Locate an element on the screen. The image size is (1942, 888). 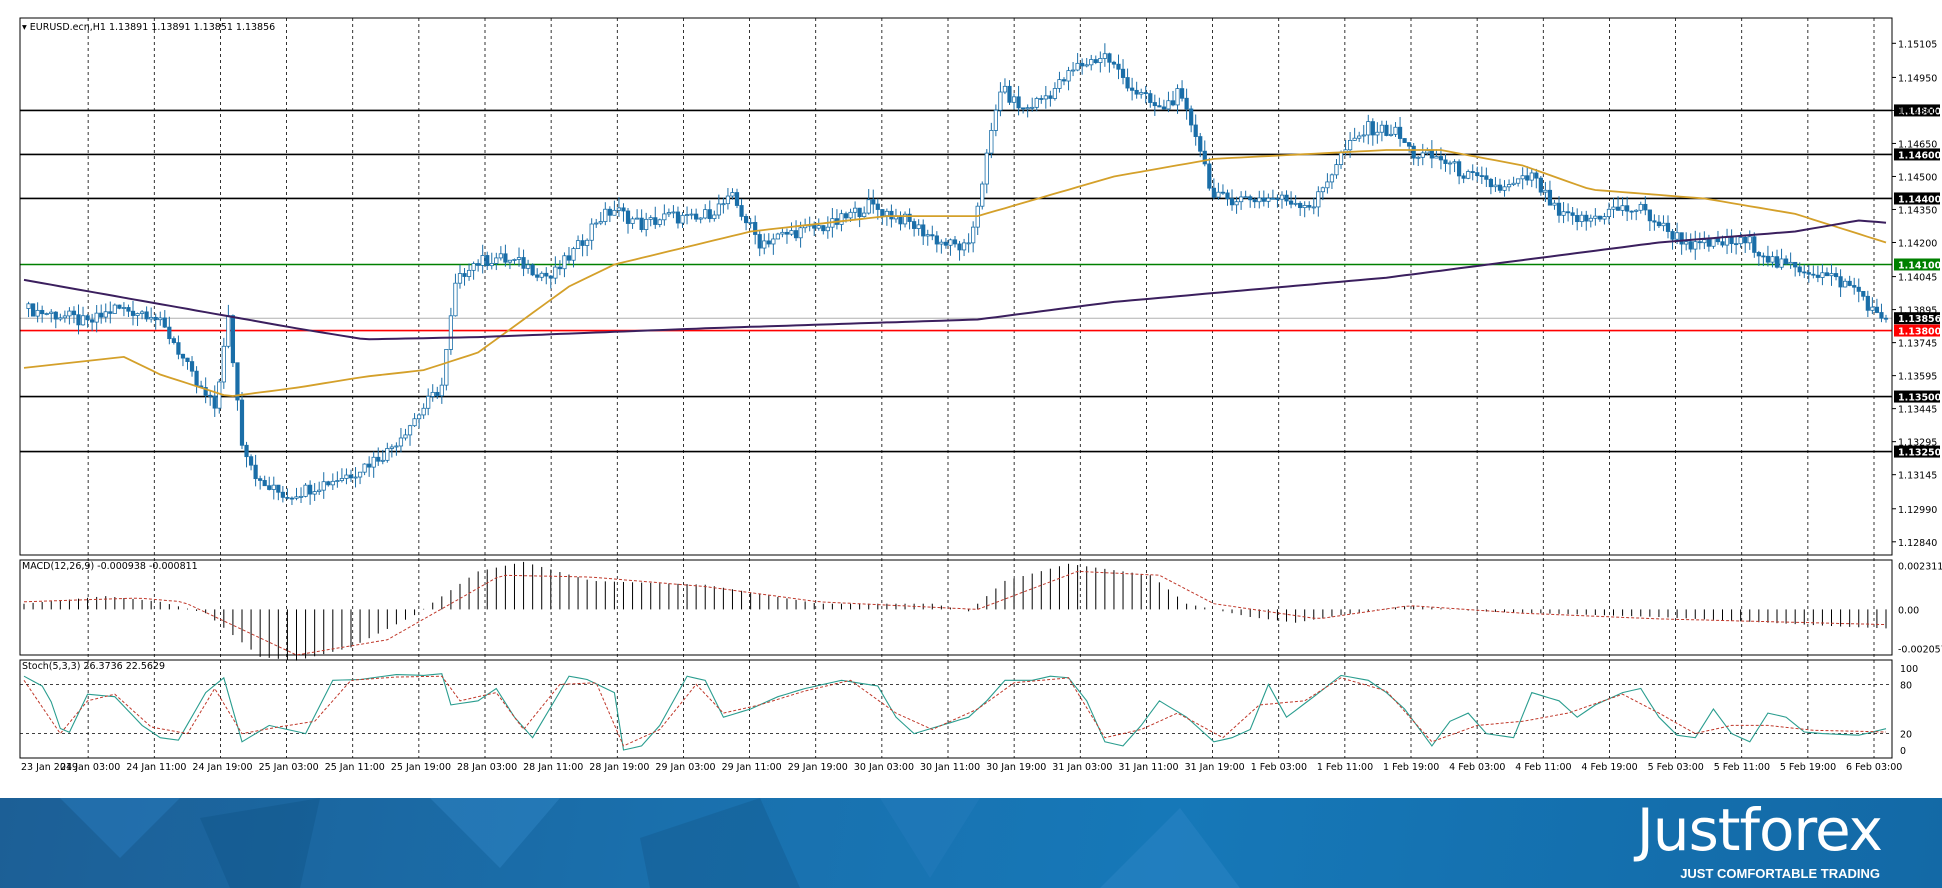
stoch-tick-label: 80 is located at coordinates (1906, 685).